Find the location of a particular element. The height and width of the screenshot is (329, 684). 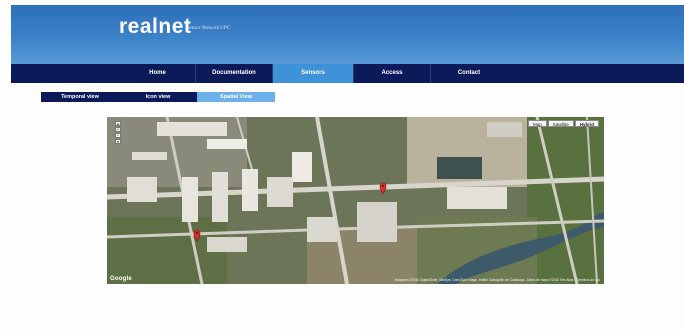

map-type-hybrid-button: Hybrid is located at coordinates (586, 123).